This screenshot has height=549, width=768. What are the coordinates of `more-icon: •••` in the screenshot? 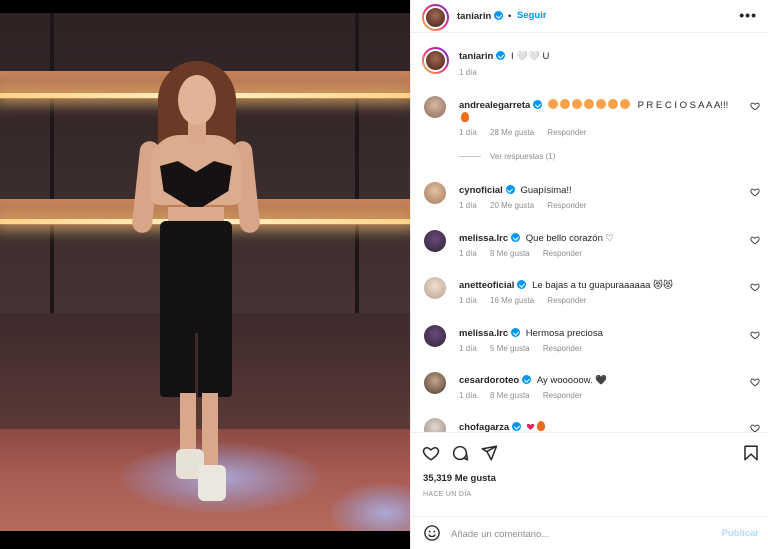 It's located at (748, 15).